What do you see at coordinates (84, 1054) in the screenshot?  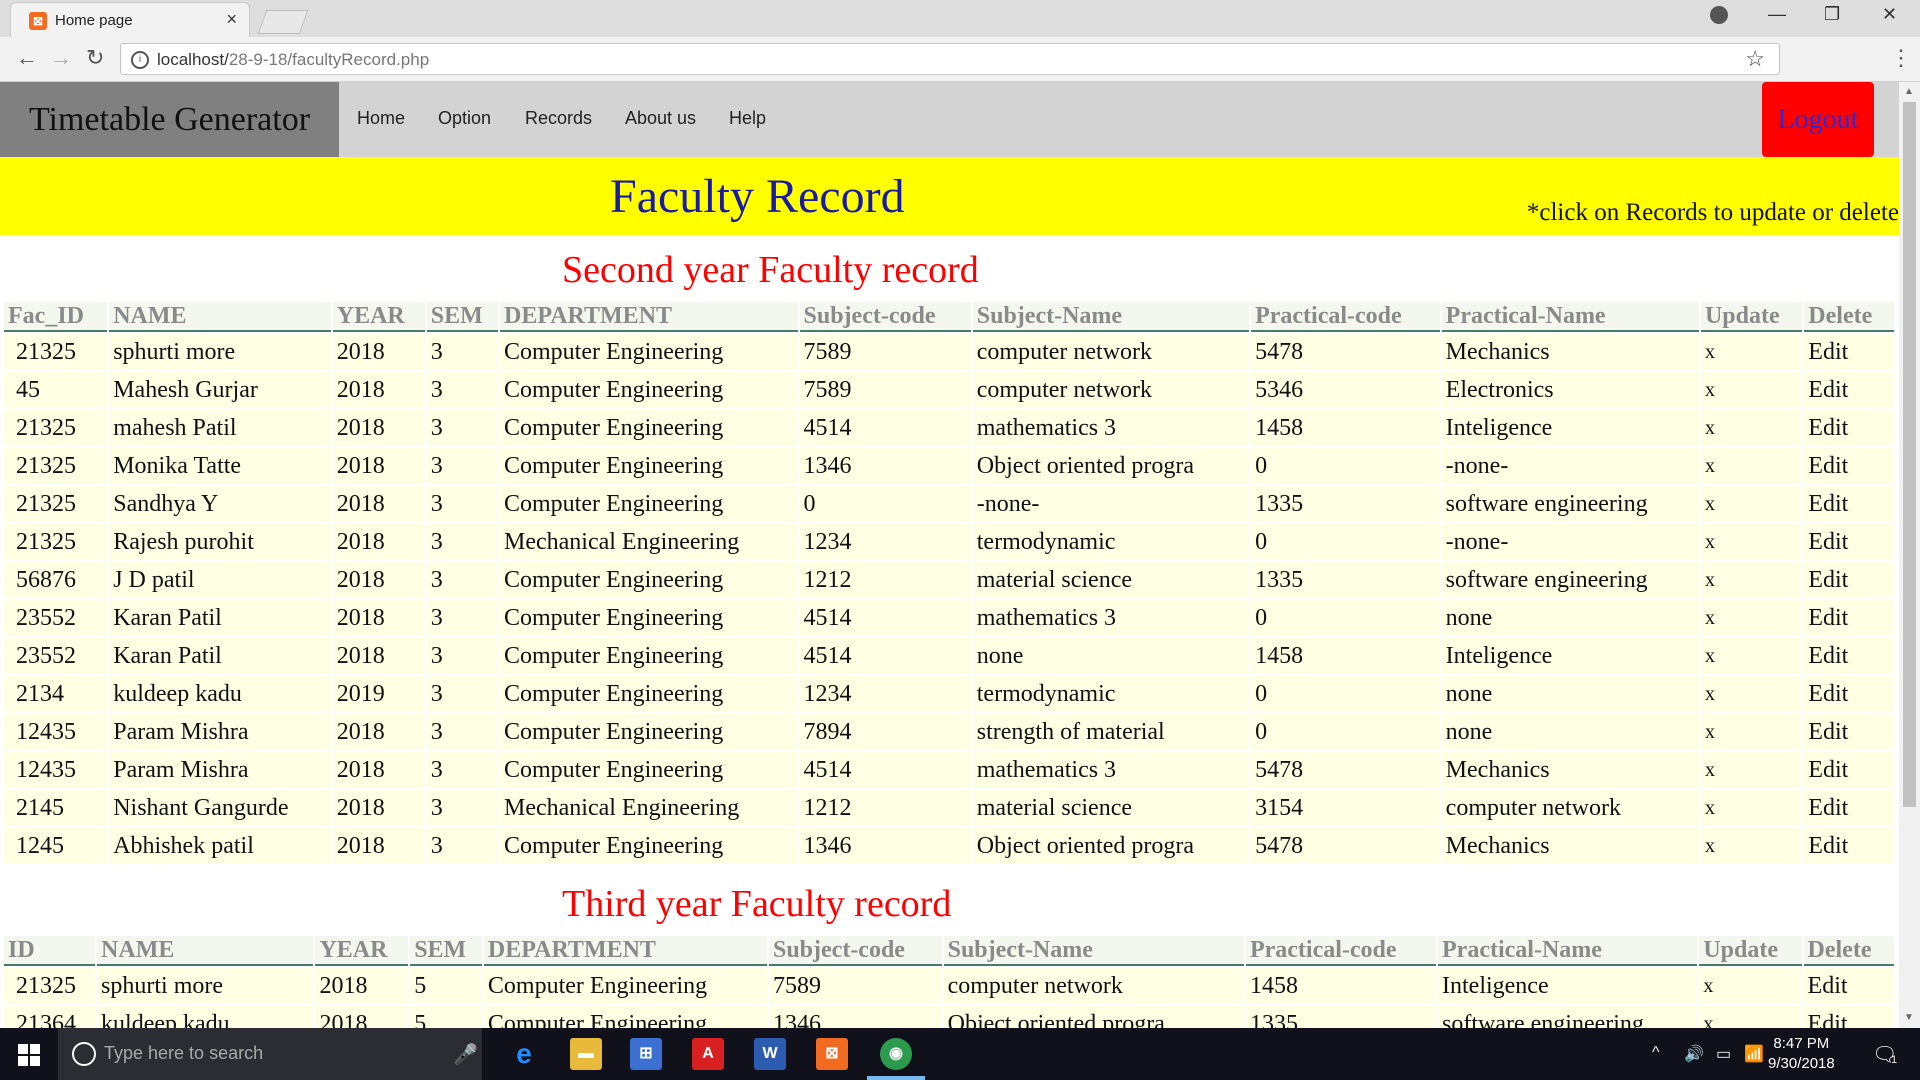 I see `cortana-icon` at bounding box center [84, 1054].